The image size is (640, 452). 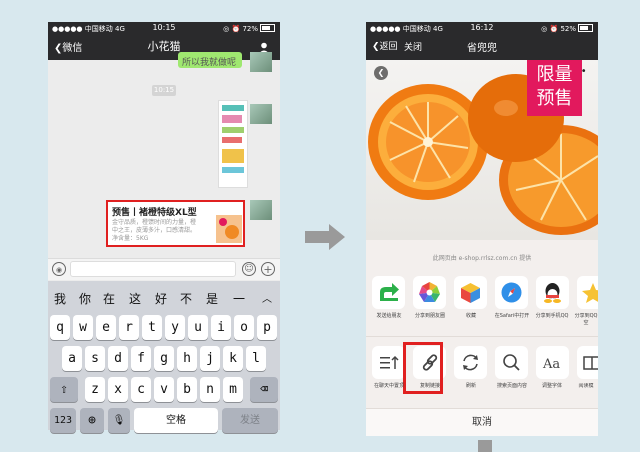 I want to click on arrow-right-icon, so click(x=325, y=237).